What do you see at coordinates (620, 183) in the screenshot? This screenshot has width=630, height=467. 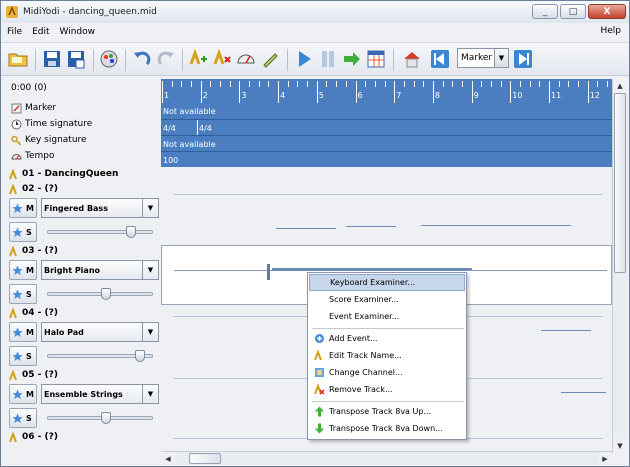 I see `vertical-scroll-thumb` at bounding box center [620, 183].